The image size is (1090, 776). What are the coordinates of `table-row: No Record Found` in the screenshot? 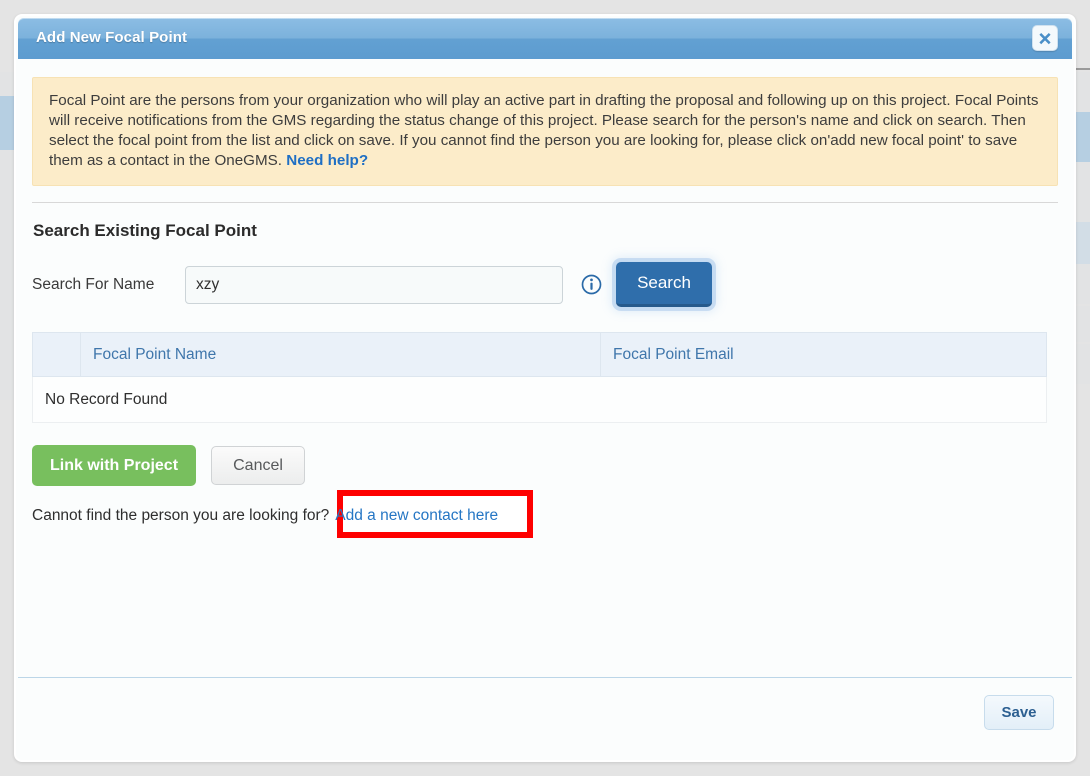 It's located at (539, 399).